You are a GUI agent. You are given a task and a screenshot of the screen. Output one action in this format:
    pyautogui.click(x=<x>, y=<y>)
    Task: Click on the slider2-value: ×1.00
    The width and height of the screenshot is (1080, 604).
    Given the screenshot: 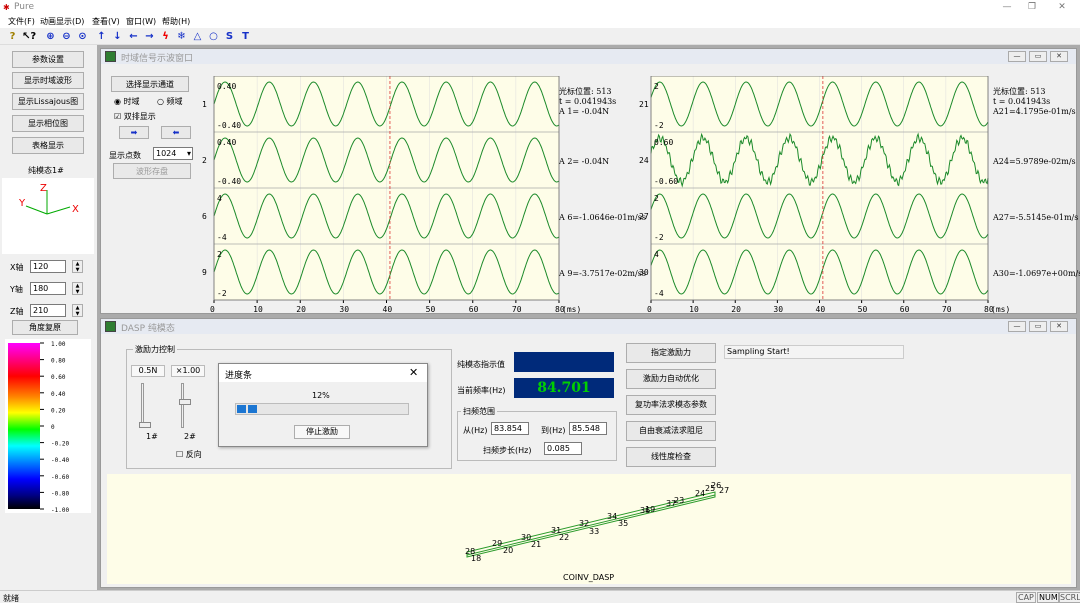 What is the action you would take?
    pyautogui.click(x=188, y=371)
    